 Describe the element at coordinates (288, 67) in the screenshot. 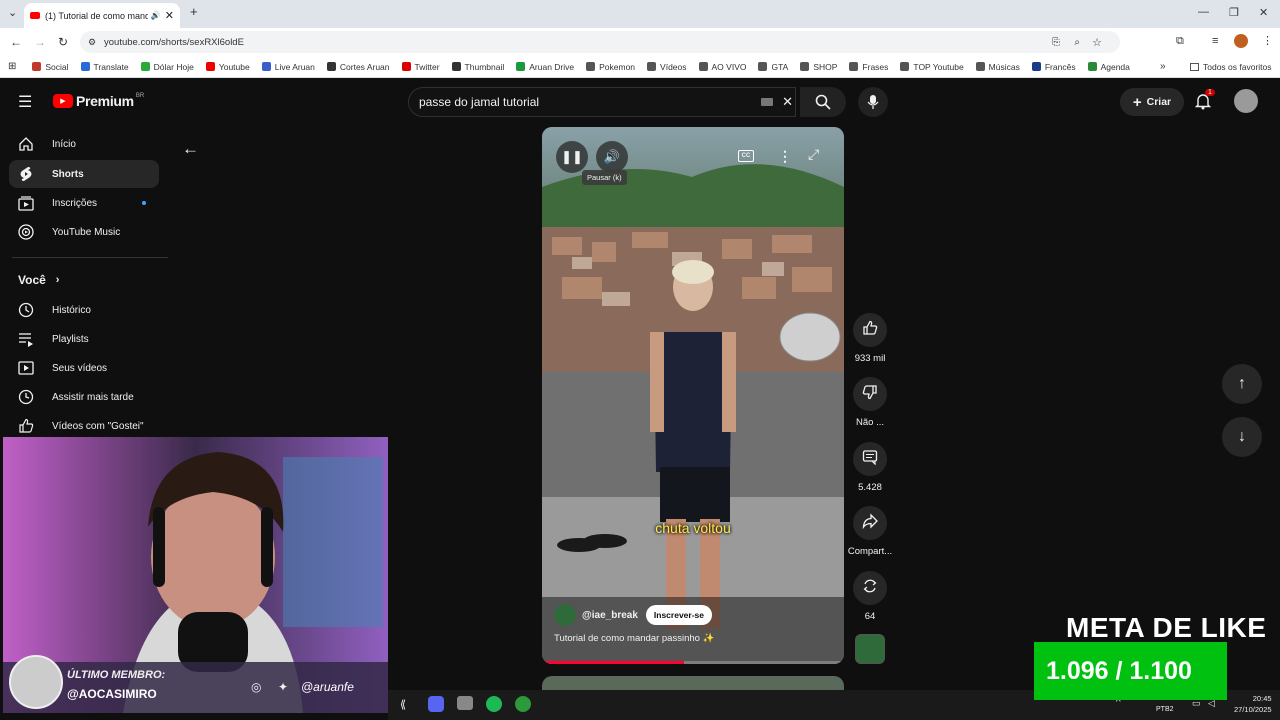

I see `bookmark-item: Live Aruan` at that location.